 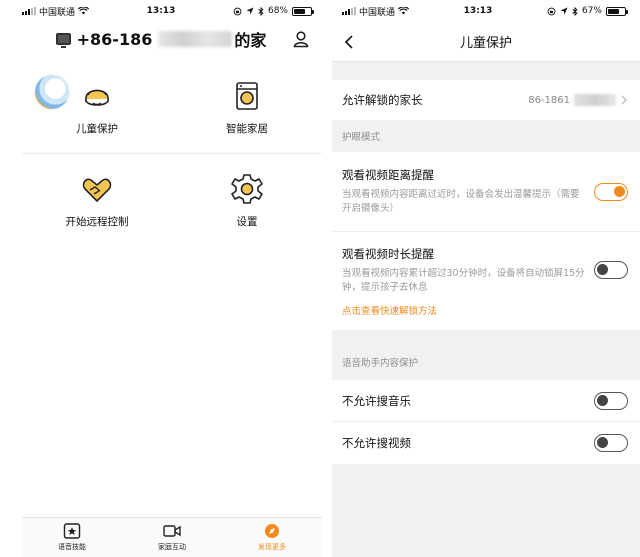 I want to click on block-video-title: 不允许搜视频, so click(x=376, y=443).